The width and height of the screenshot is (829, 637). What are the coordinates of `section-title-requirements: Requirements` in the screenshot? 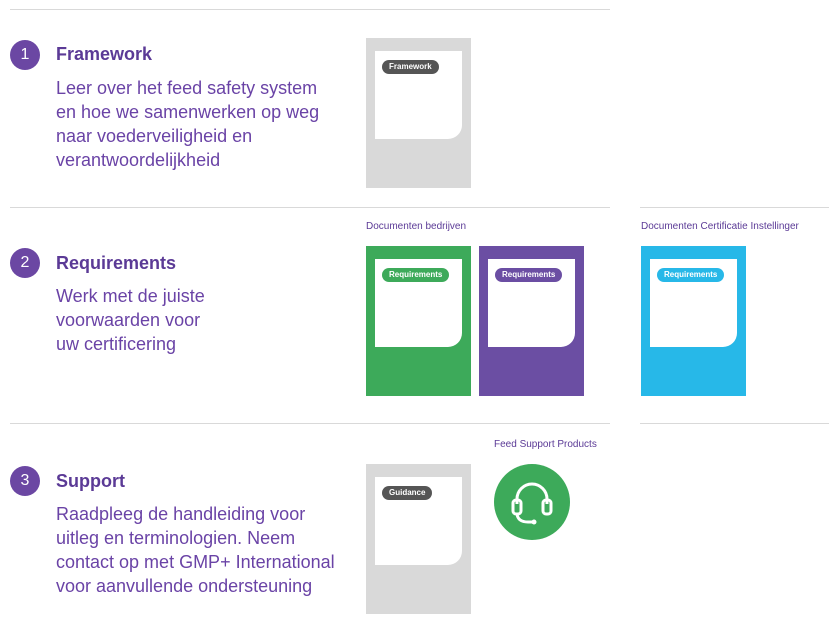 It's located at (116, 263).